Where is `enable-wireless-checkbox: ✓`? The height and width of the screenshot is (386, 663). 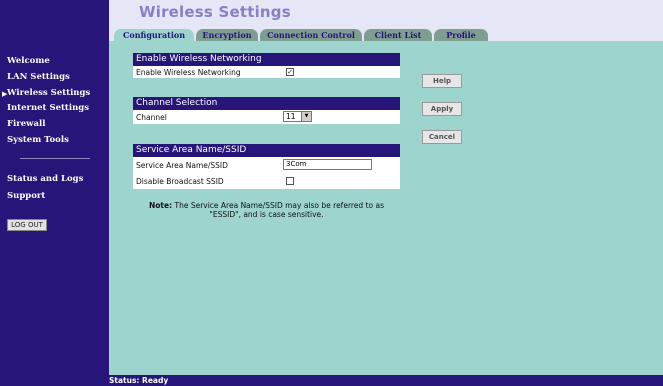
enable-wireless-checkbox: ✓ is located at coordinates (290, 72).